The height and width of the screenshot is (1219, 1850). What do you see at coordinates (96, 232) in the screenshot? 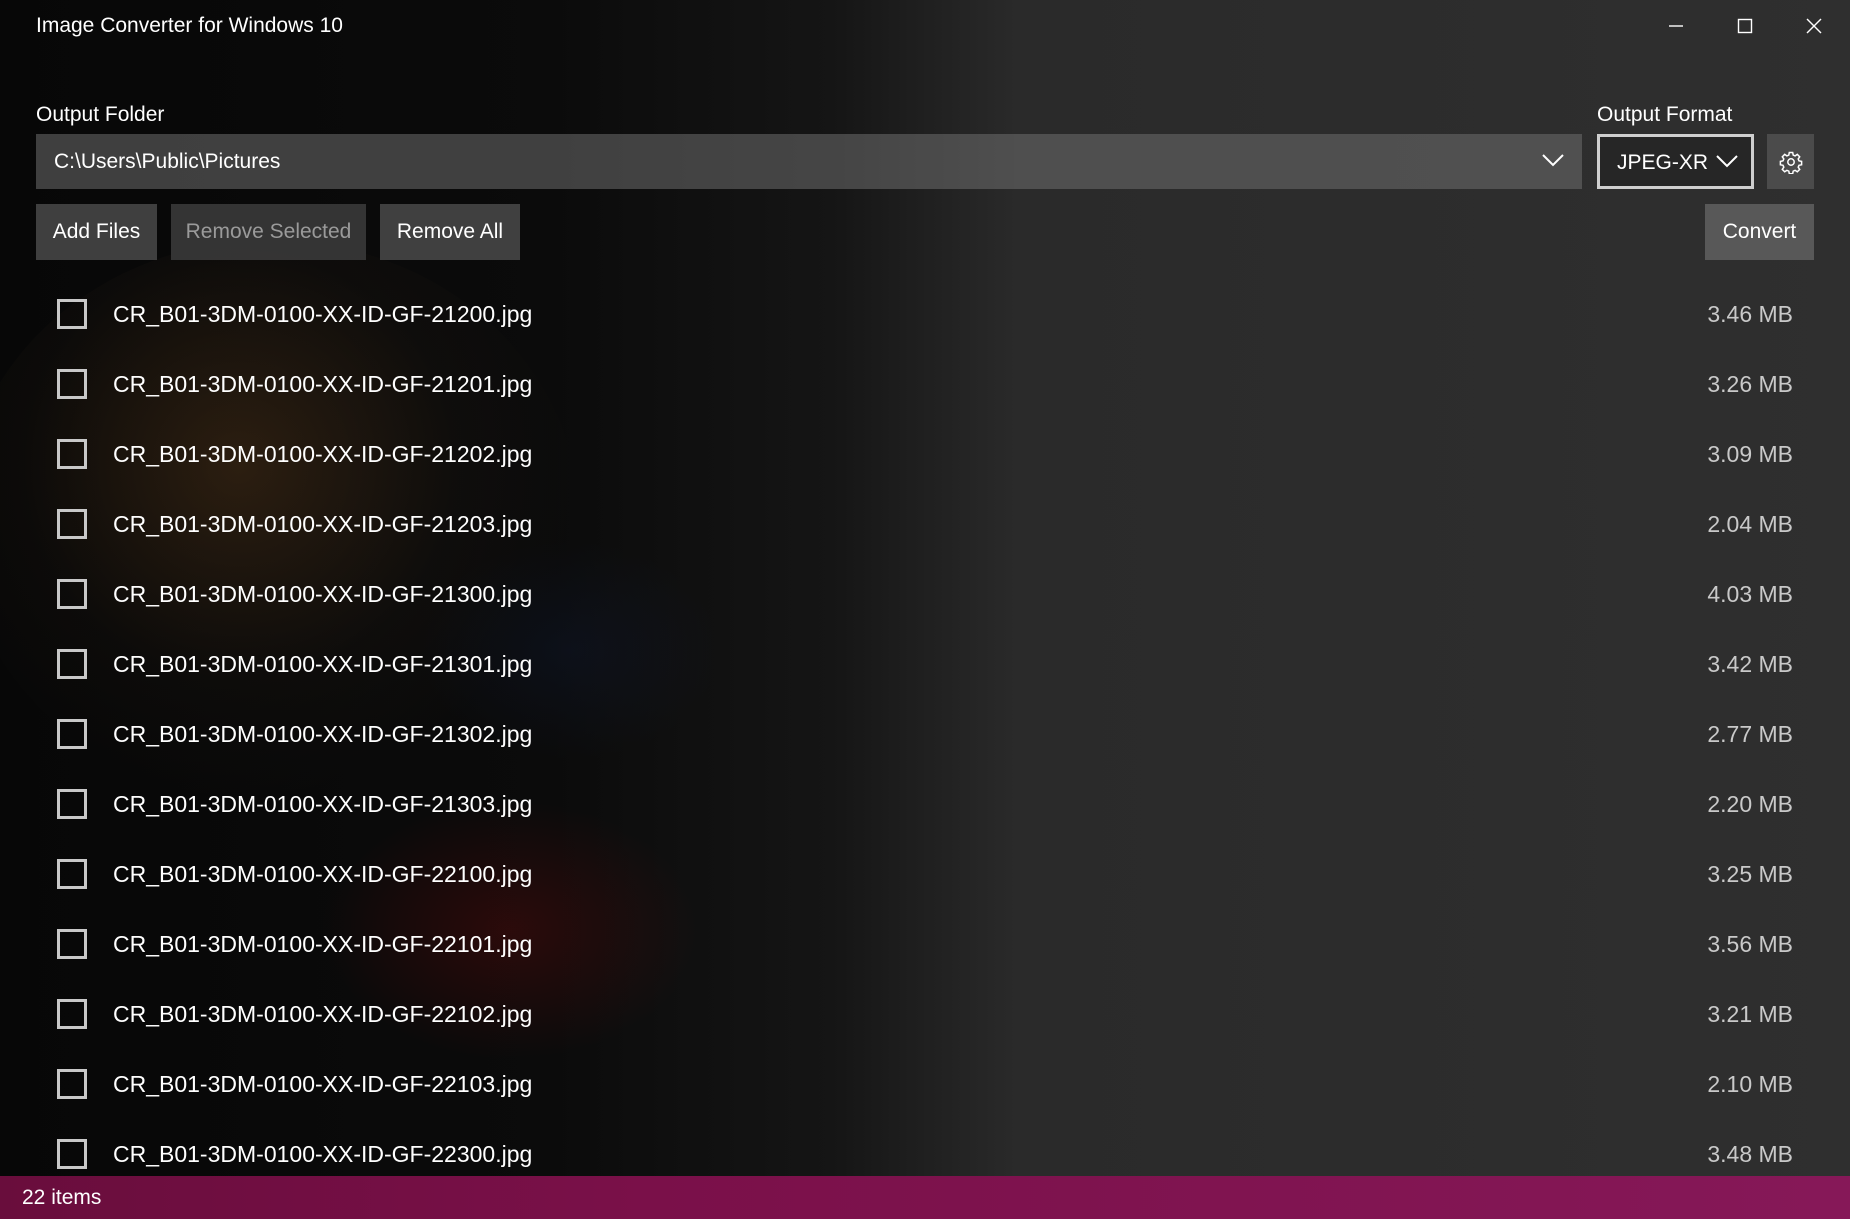
I see `add-files-button: Add Files` at bounding box center [96, 232].